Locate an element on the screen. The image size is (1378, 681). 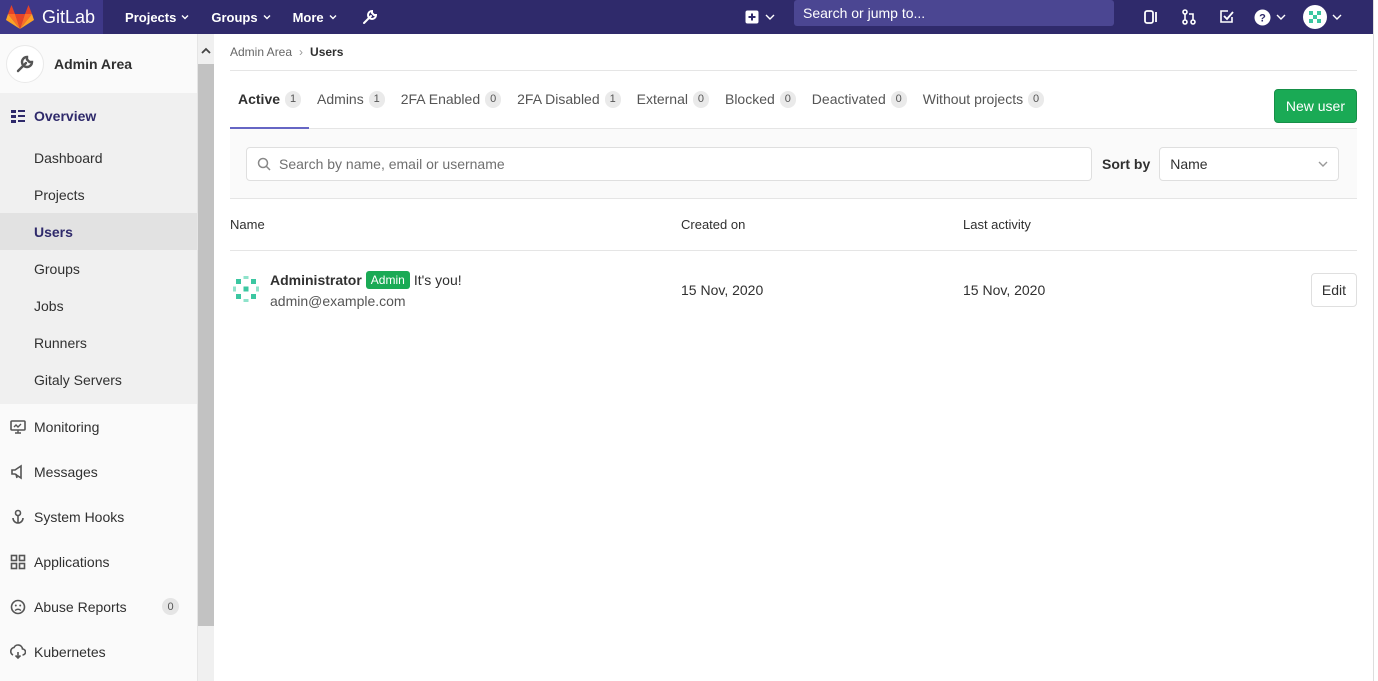
merge-request-icon is located at coordinates (1189, 17).